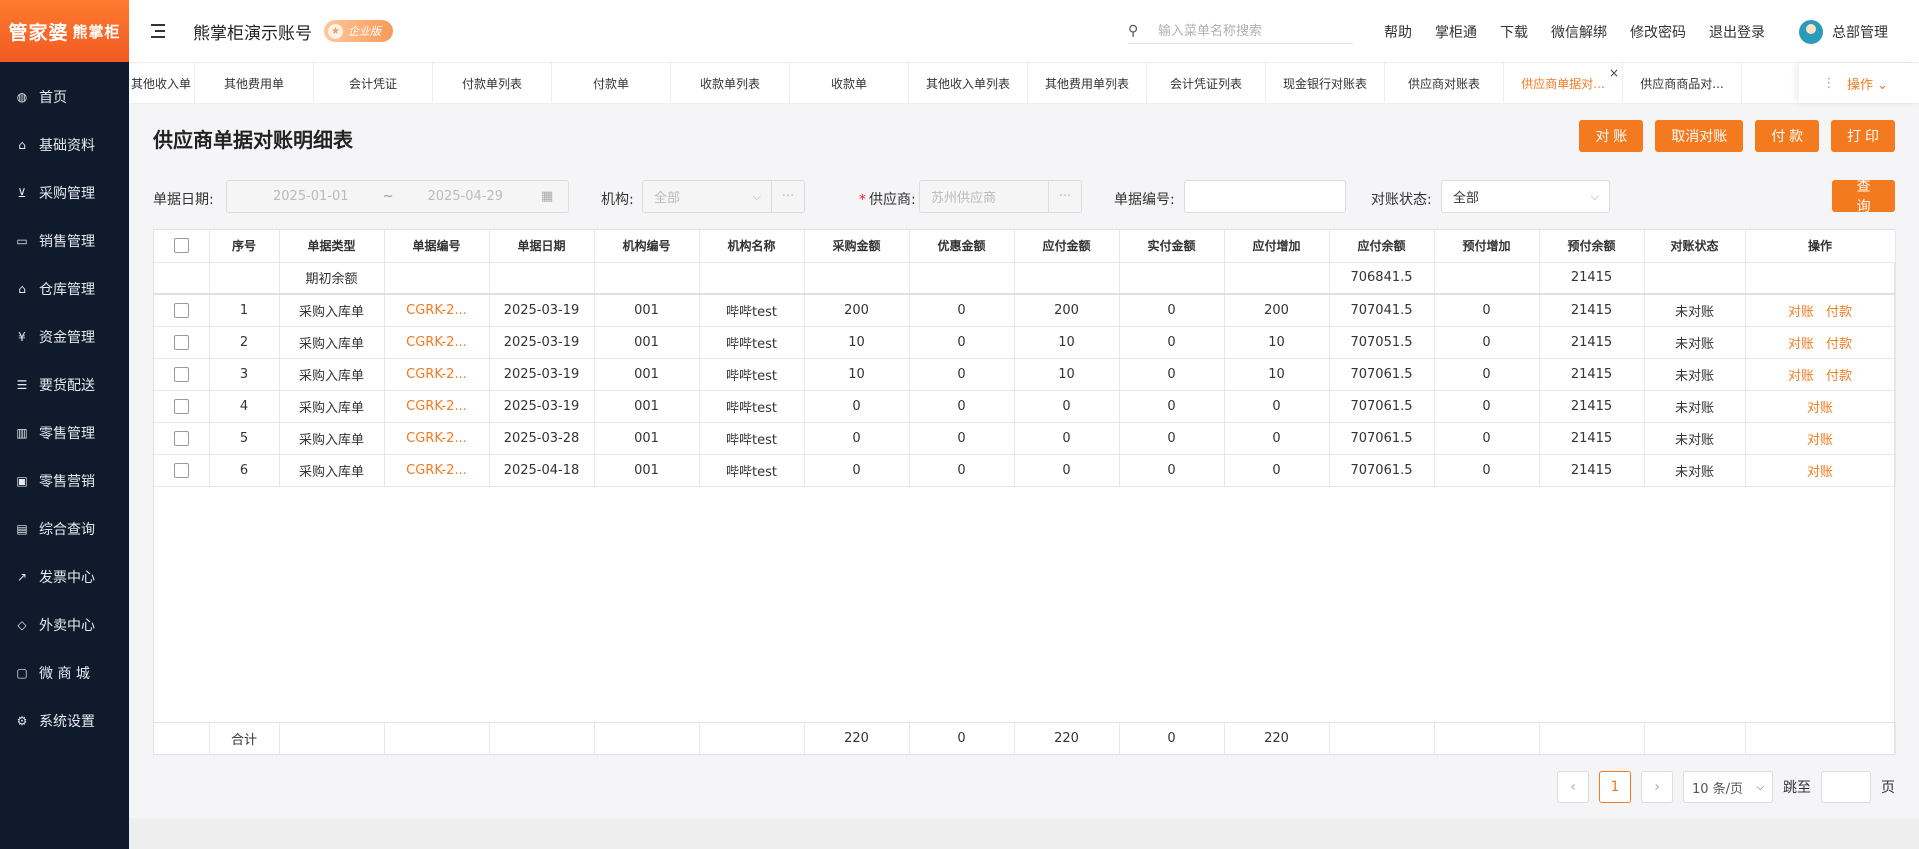  Describe the element at coordinates (373, 83) in the screenshot. I see `tab-item: 会计凭证` at that location.